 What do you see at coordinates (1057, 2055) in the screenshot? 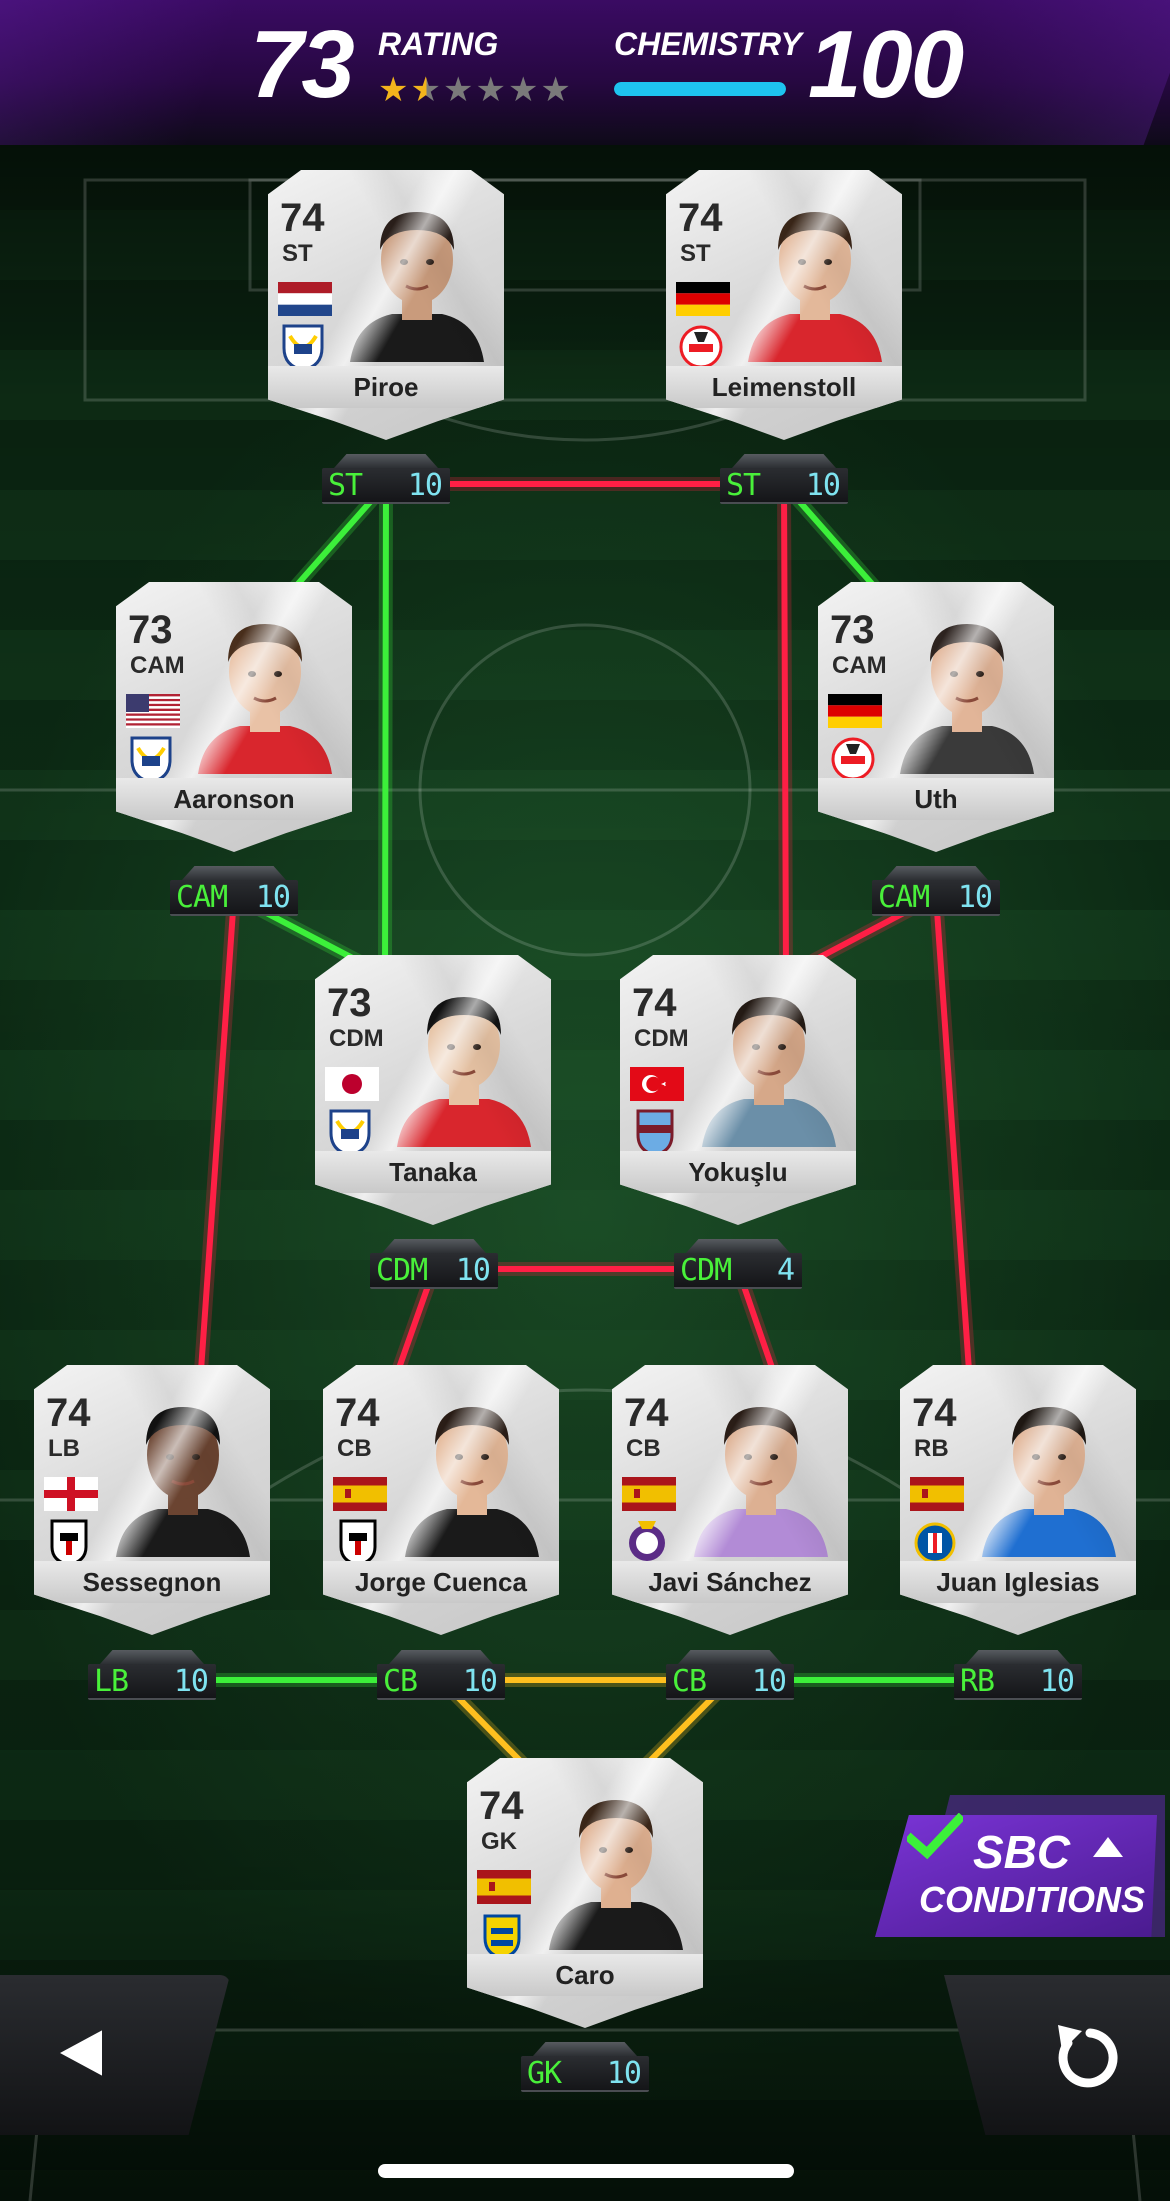
I see `reset-button` at bounding box center [1057, 2055].